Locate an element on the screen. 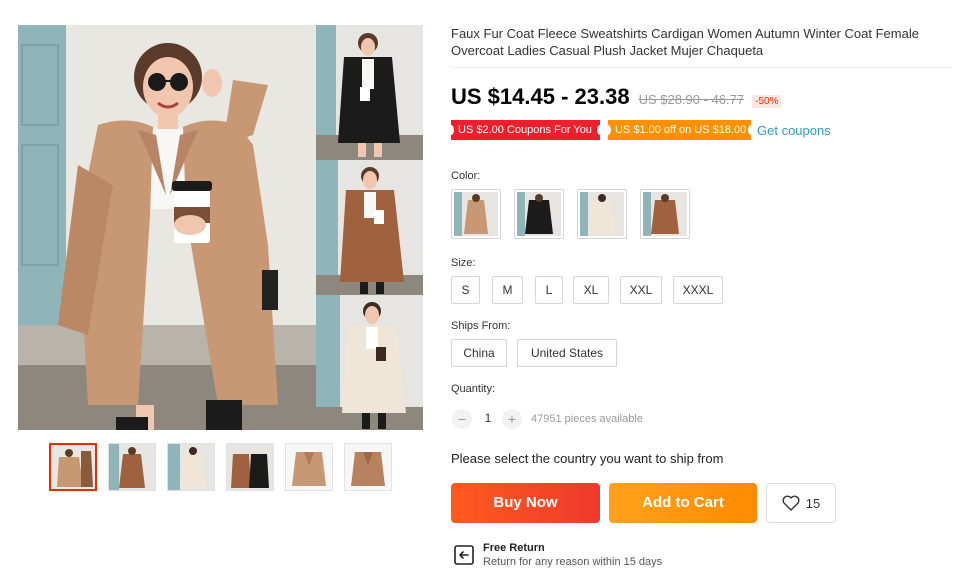  get-coupons-link: Get coupons is located at coordinates (794, 130).